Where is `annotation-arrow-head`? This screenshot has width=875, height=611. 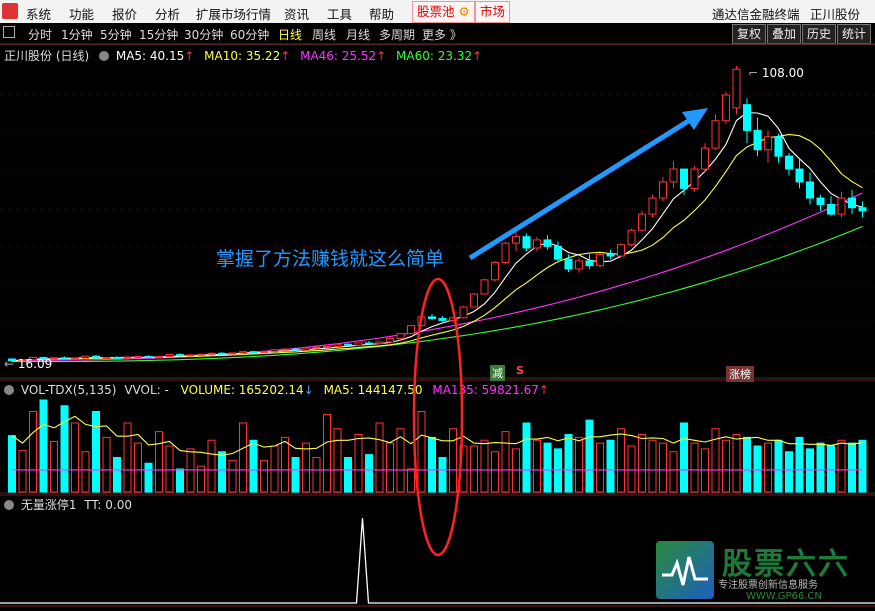 annotation-arrow-head is located at coordinates (695, 119).